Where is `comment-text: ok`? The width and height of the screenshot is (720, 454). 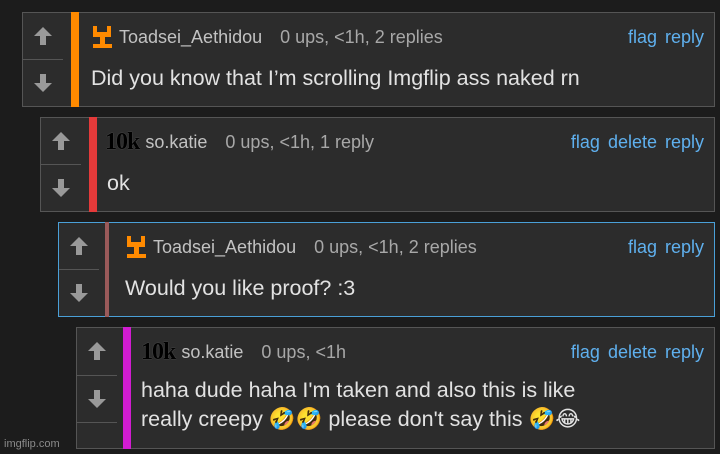
comment-text: ok is located at coordinates (118, 183).